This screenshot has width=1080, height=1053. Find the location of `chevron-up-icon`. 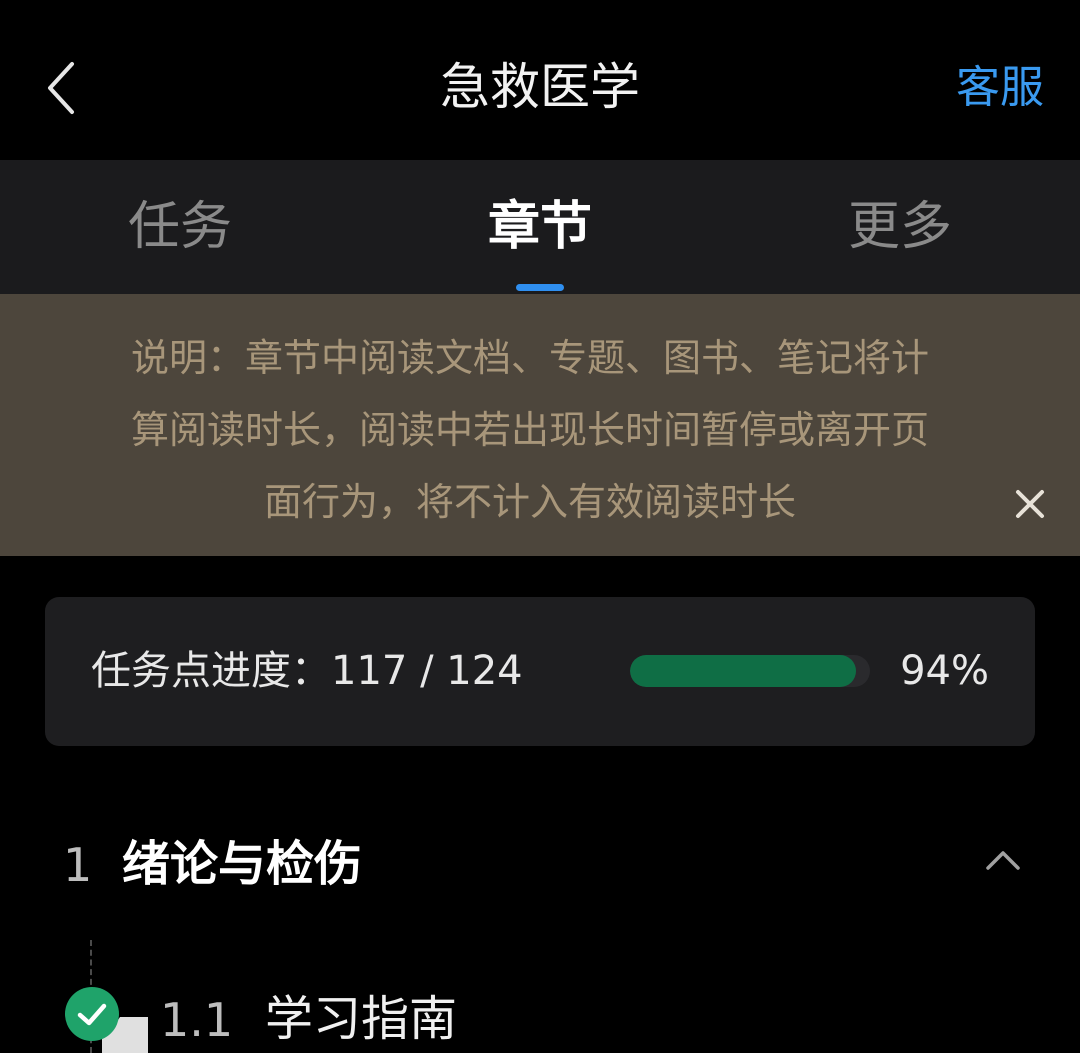

chevron-up-icon is located at coordinates (1003, 860).